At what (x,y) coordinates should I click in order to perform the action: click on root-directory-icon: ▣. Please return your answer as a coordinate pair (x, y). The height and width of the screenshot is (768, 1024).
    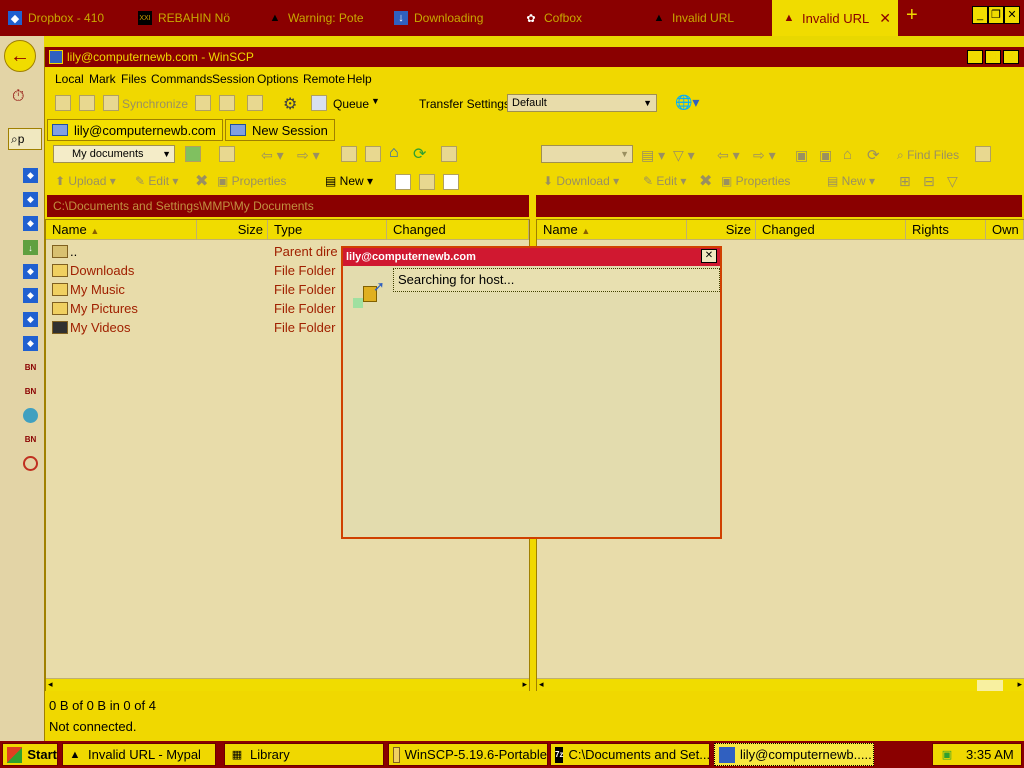
    Looking at the image, I should click on (825, 155).